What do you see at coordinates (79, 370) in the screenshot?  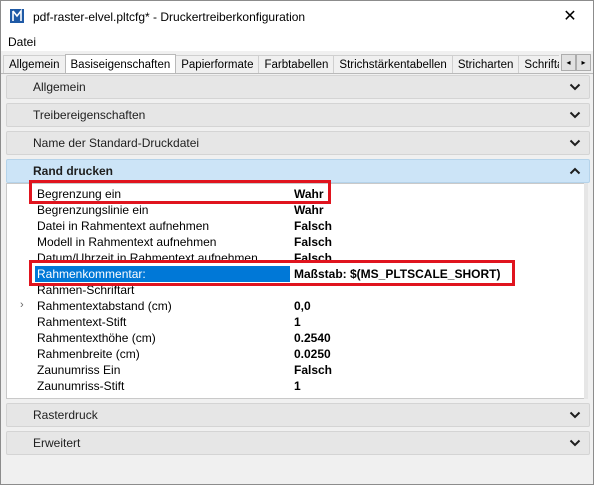 I see `property-name: Zaunumriss Ein` at bounding box center [79, 370].